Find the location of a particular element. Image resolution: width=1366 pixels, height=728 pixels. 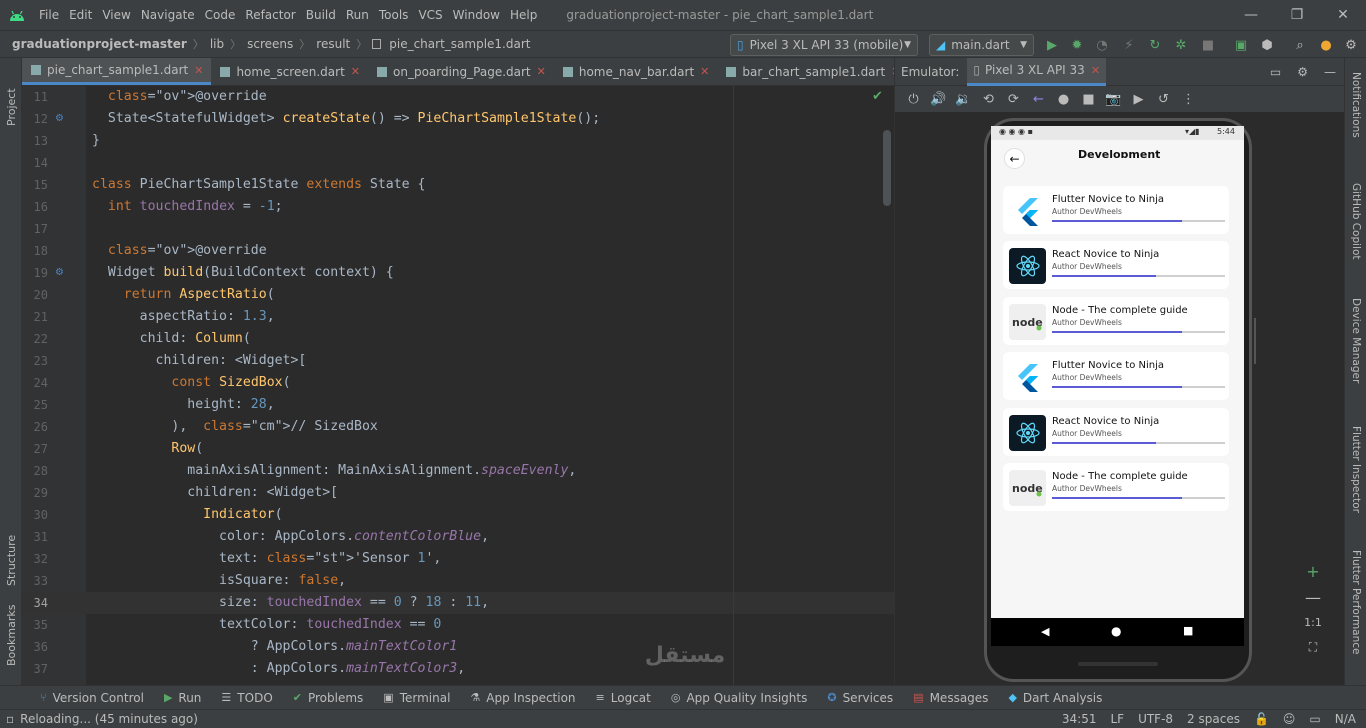

terminal-tool-button: ▣ Terminal is located at coordinates (416, 698).